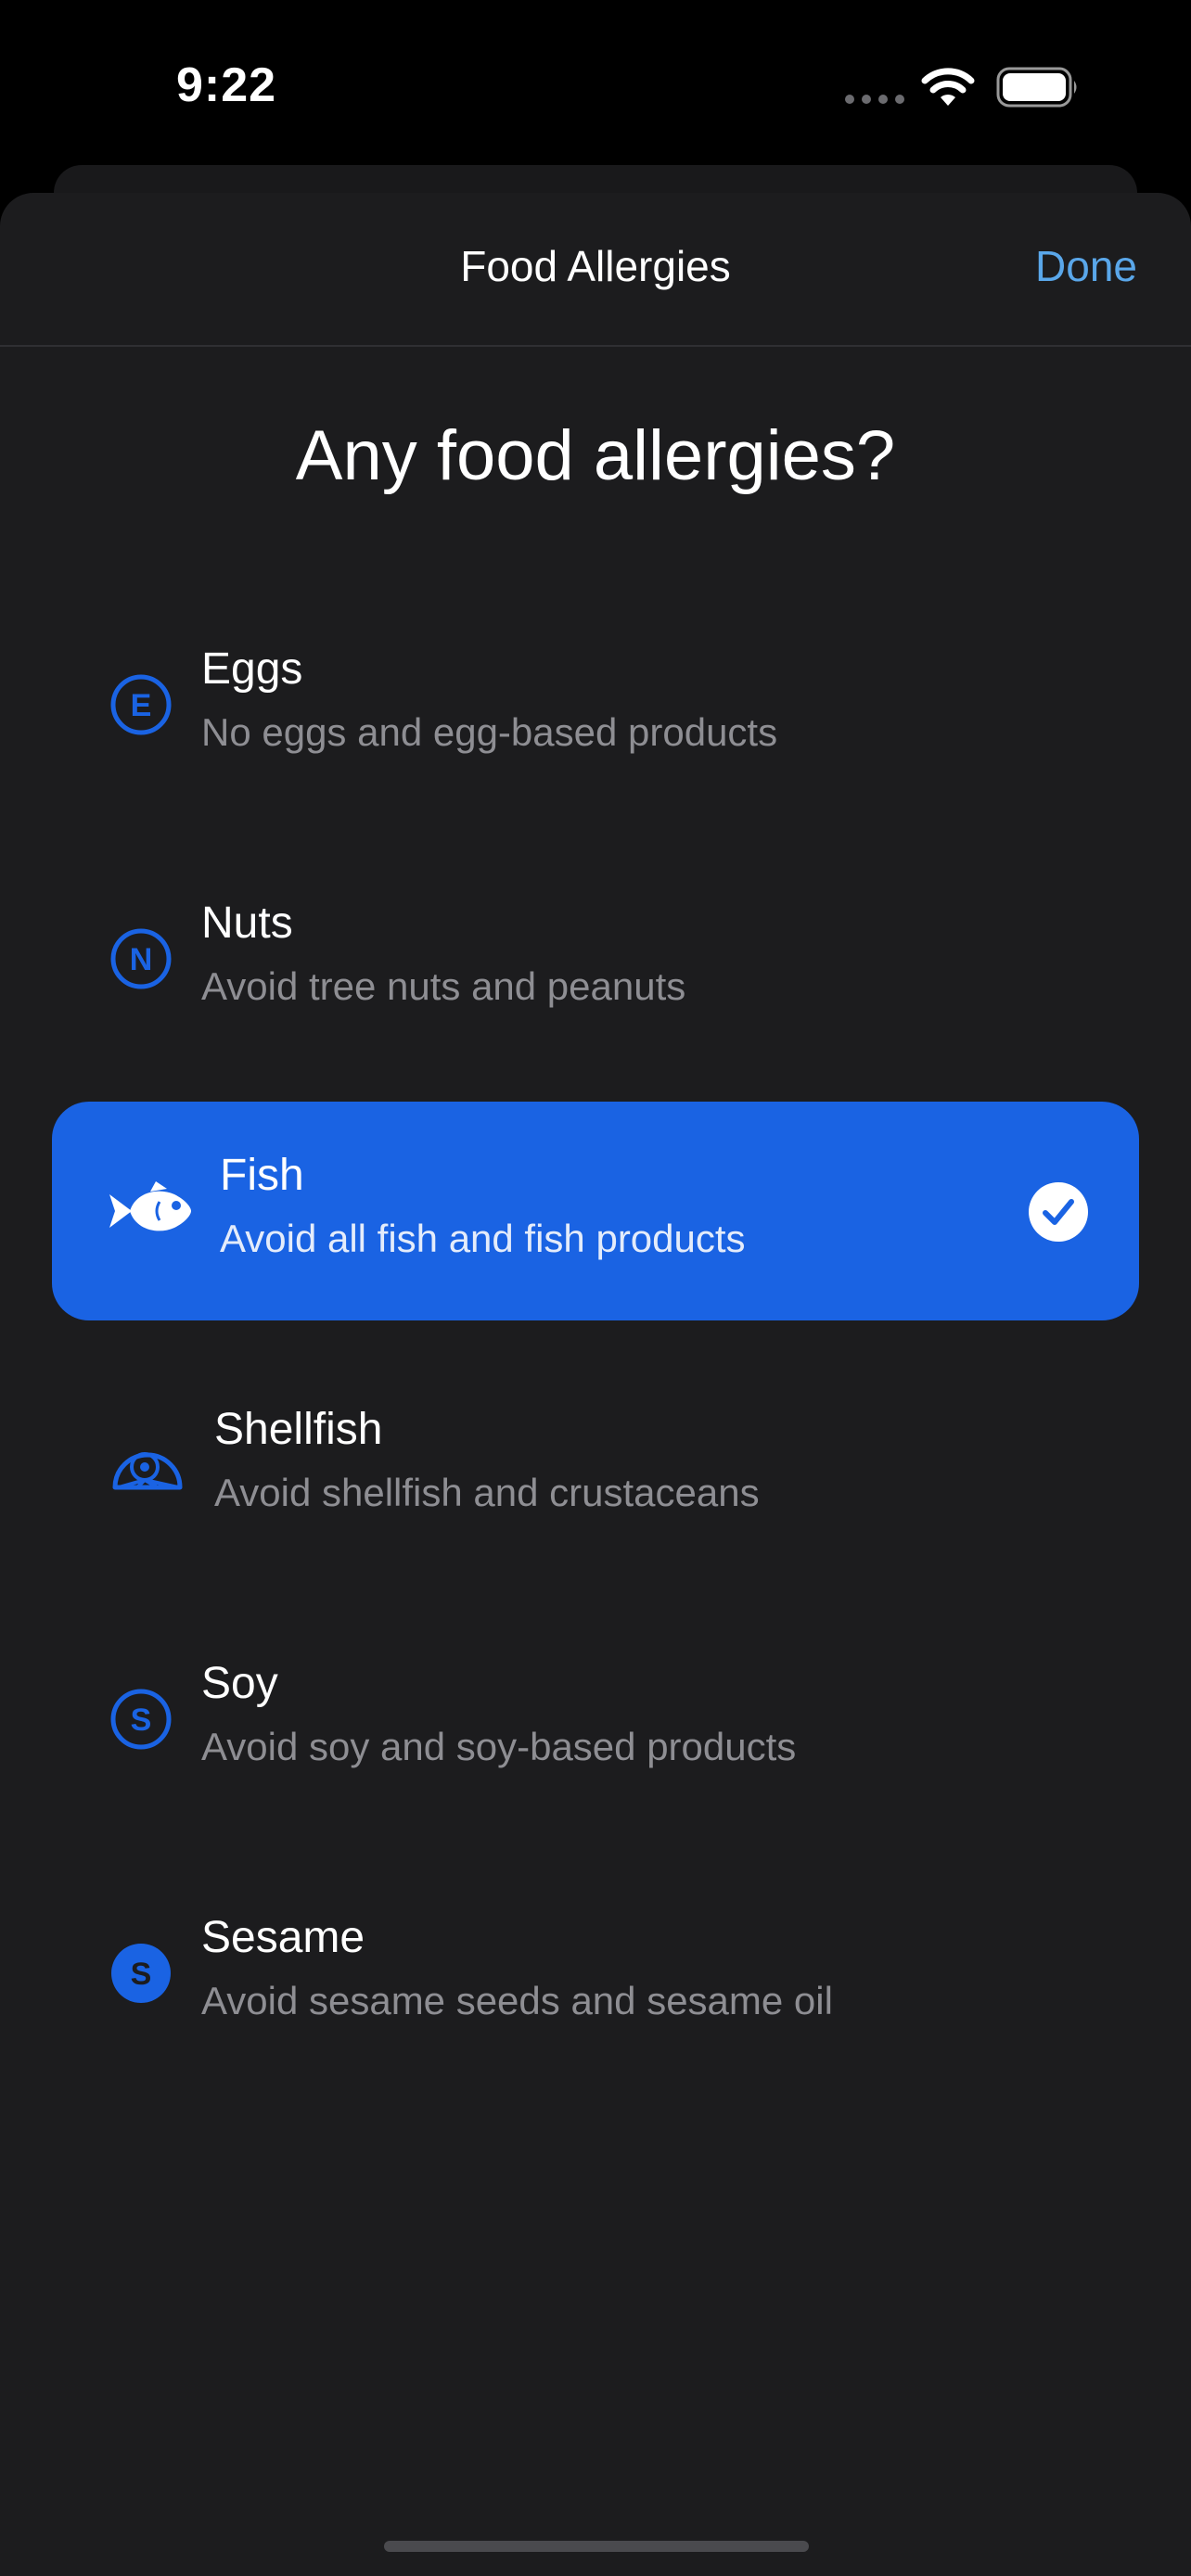 The width and height of the screenshot is (1191, 2576). Describe the element at coordinates (150, 1206) in the screenshot. I see `fish-icon` at that location.